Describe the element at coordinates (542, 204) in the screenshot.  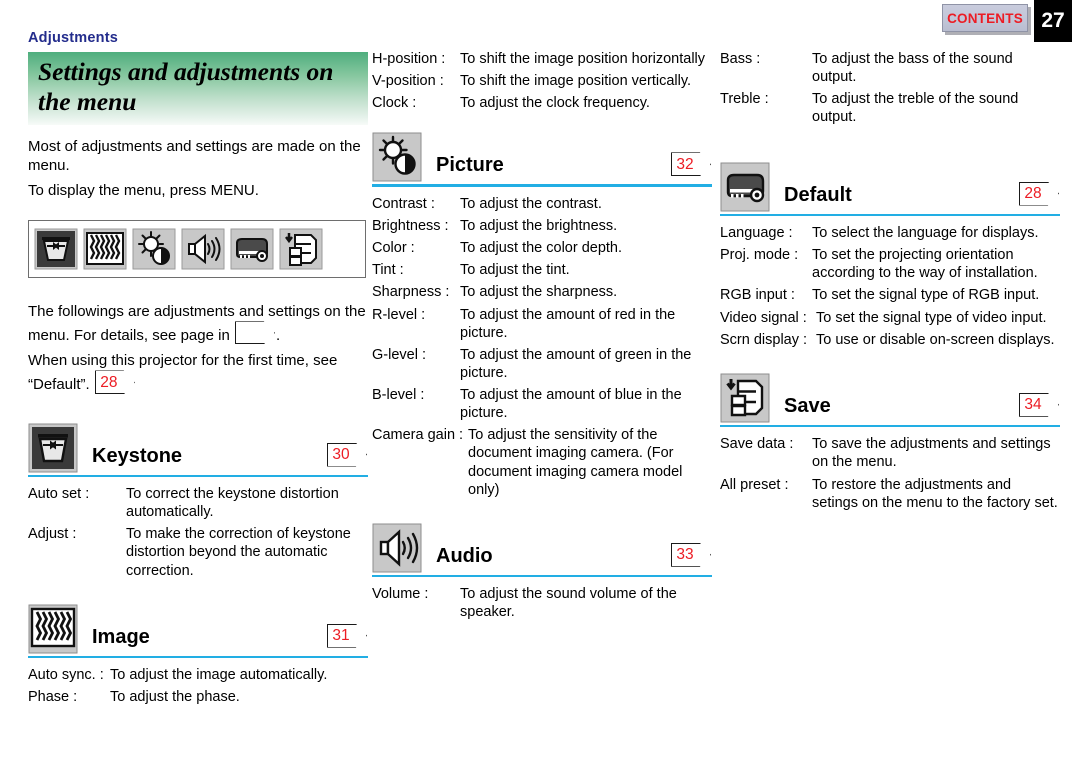
I see `list-item: Contrast : To adjust the contrast.` at that location.